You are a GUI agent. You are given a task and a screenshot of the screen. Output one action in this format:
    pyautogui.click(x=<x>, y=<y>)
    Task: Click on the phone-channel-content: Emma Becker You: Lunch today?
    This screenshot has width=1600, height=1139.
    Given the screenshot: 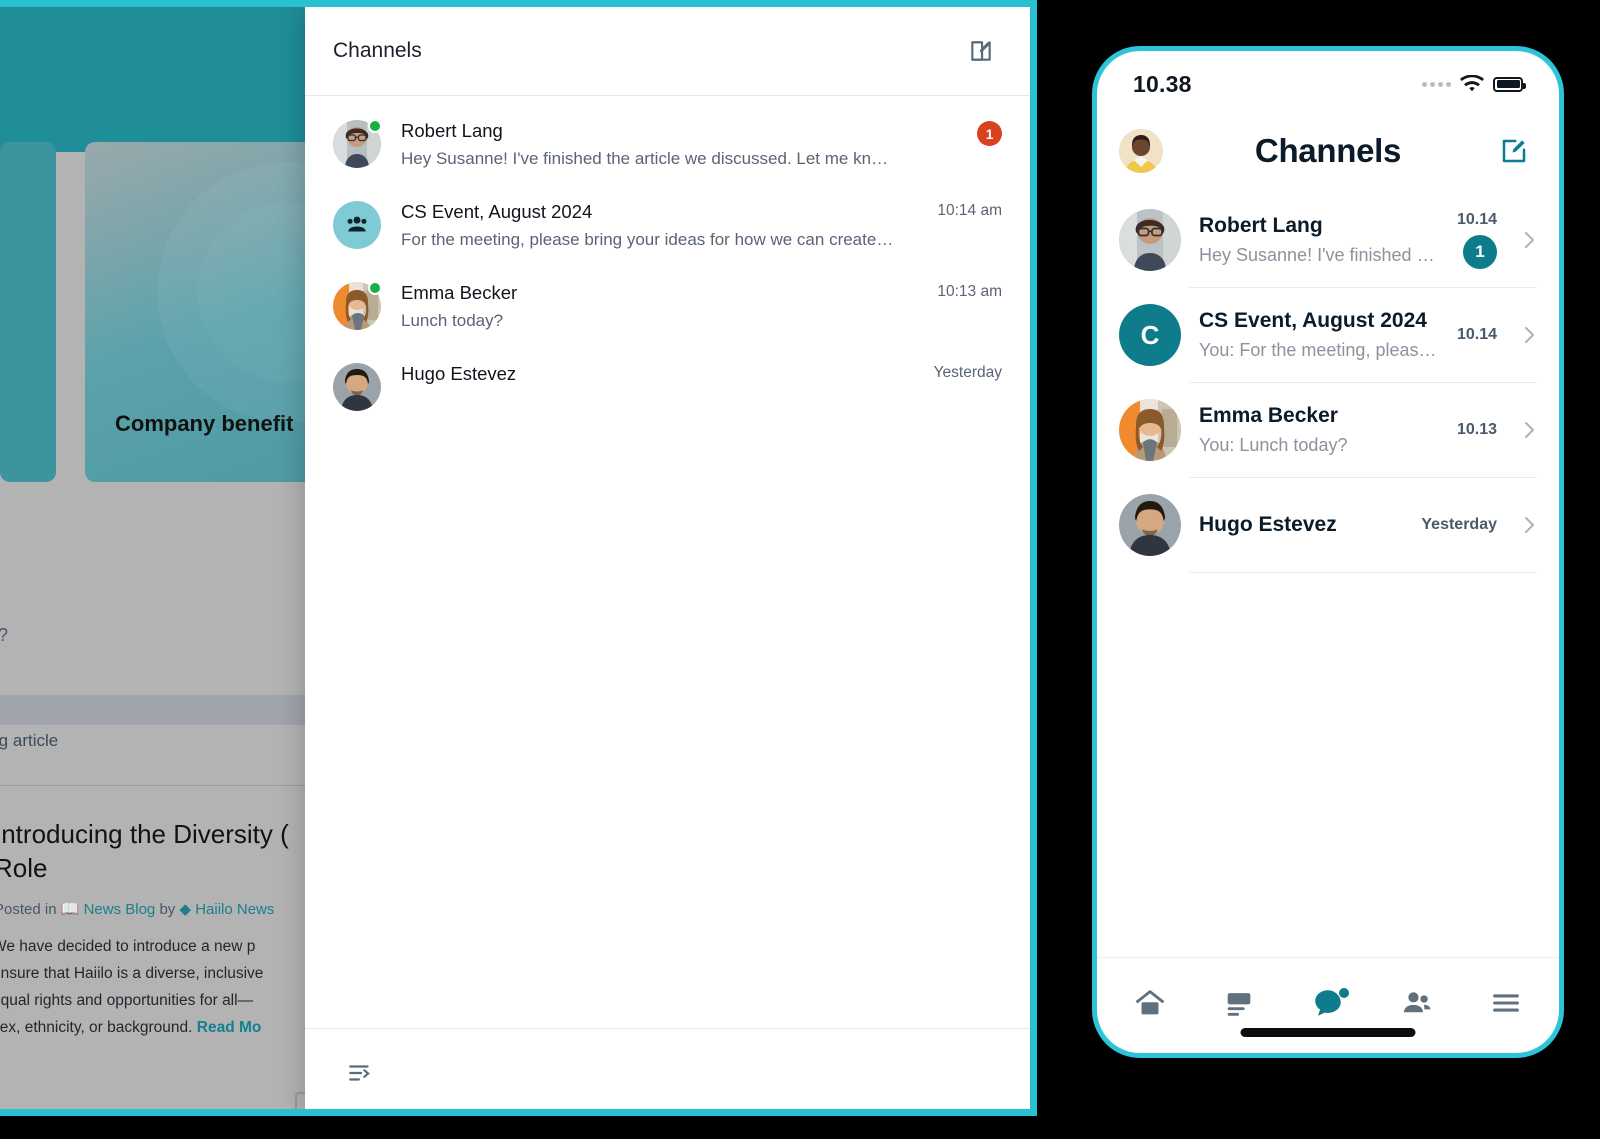 What is the action you would take?
    pyautogui.click(x=1319, y=430)
    